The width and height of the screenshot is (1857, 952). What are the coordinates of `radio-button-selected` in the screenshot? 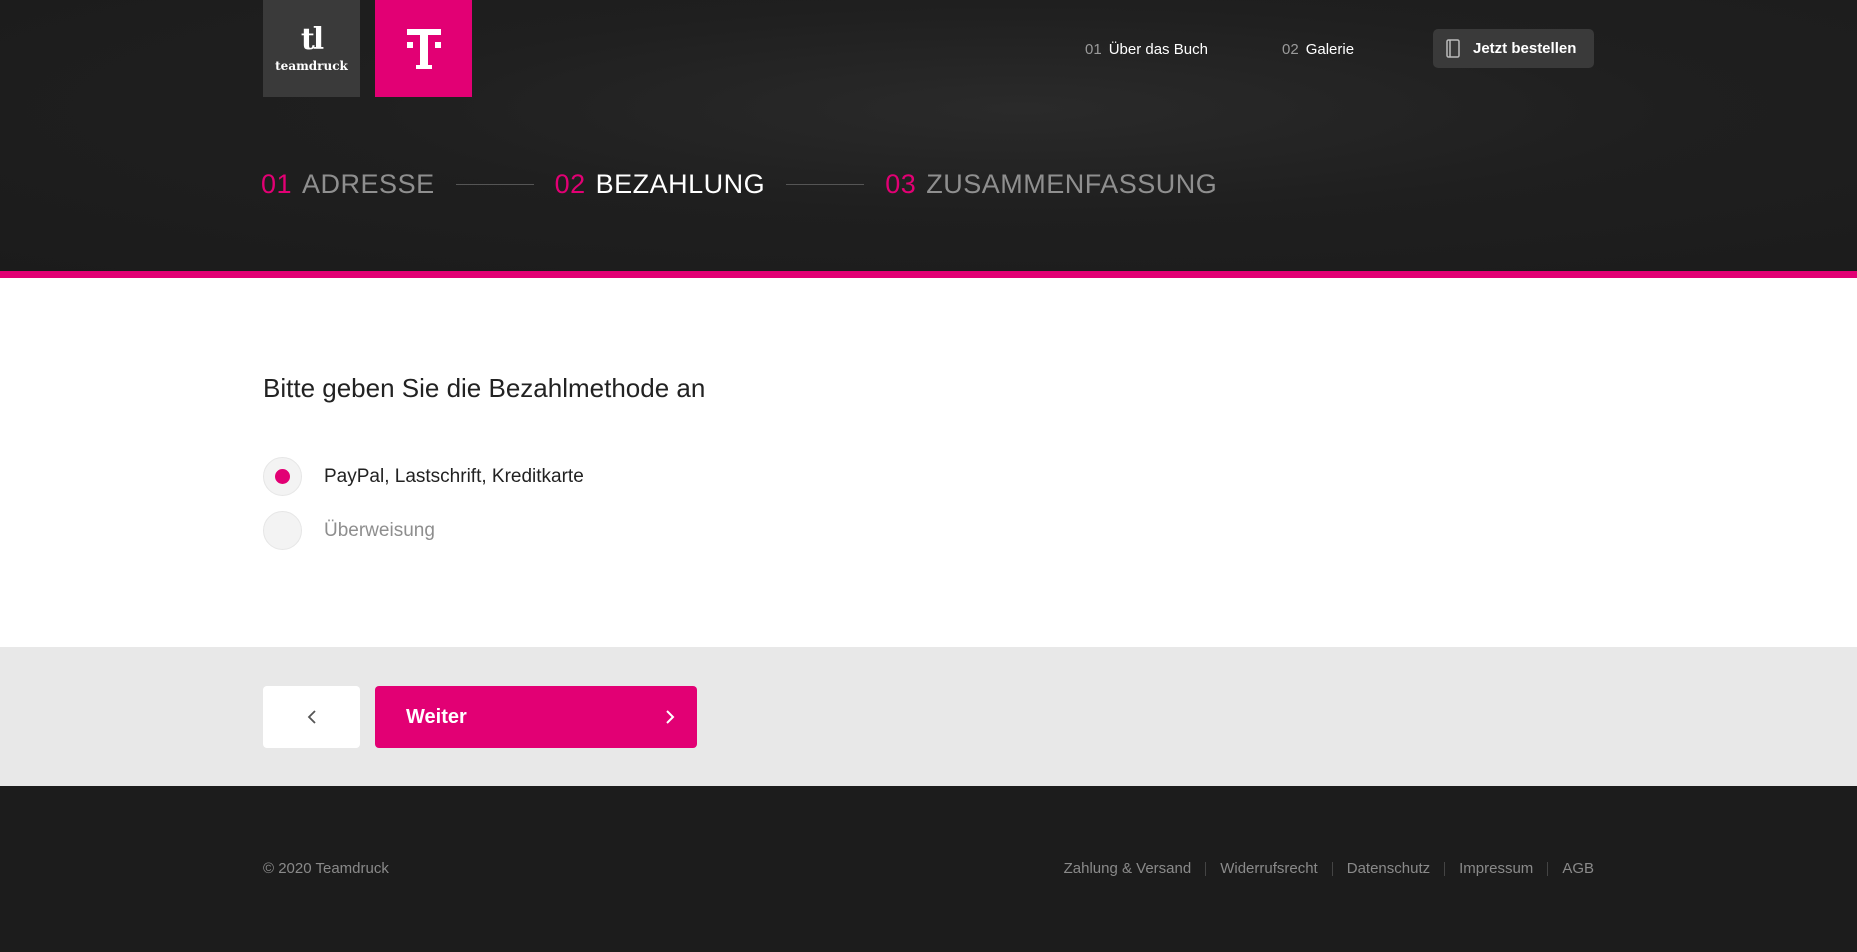 It's located at (282, 476).